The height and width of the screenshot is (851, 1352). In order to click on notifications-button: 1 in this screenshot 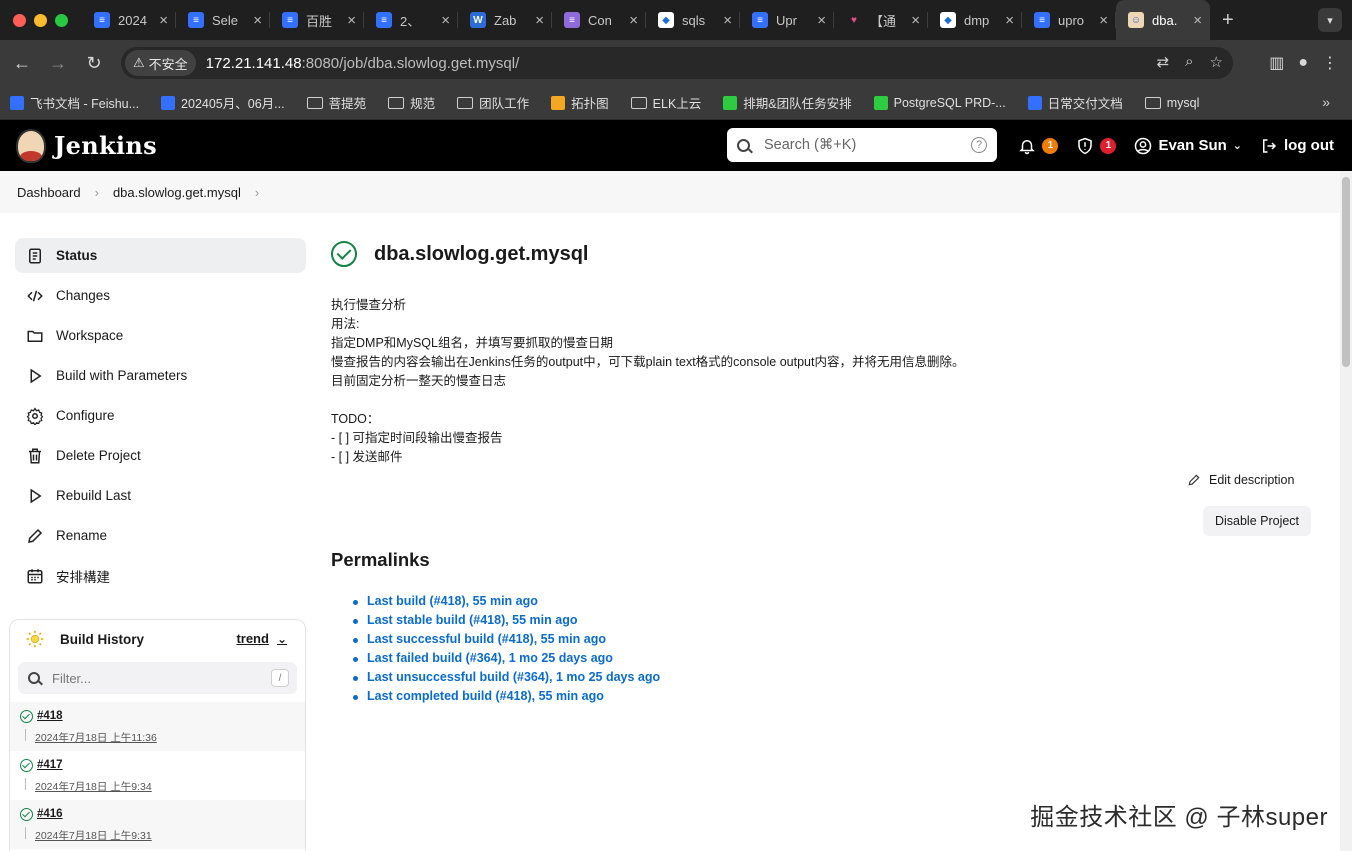, I will do `click(1038, 146)`.